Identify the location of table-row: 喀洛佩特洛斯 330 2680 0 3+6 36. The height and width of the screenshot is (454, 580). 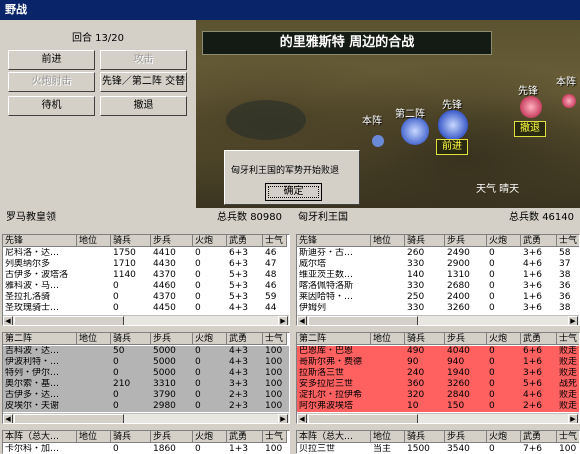
(438, 286).